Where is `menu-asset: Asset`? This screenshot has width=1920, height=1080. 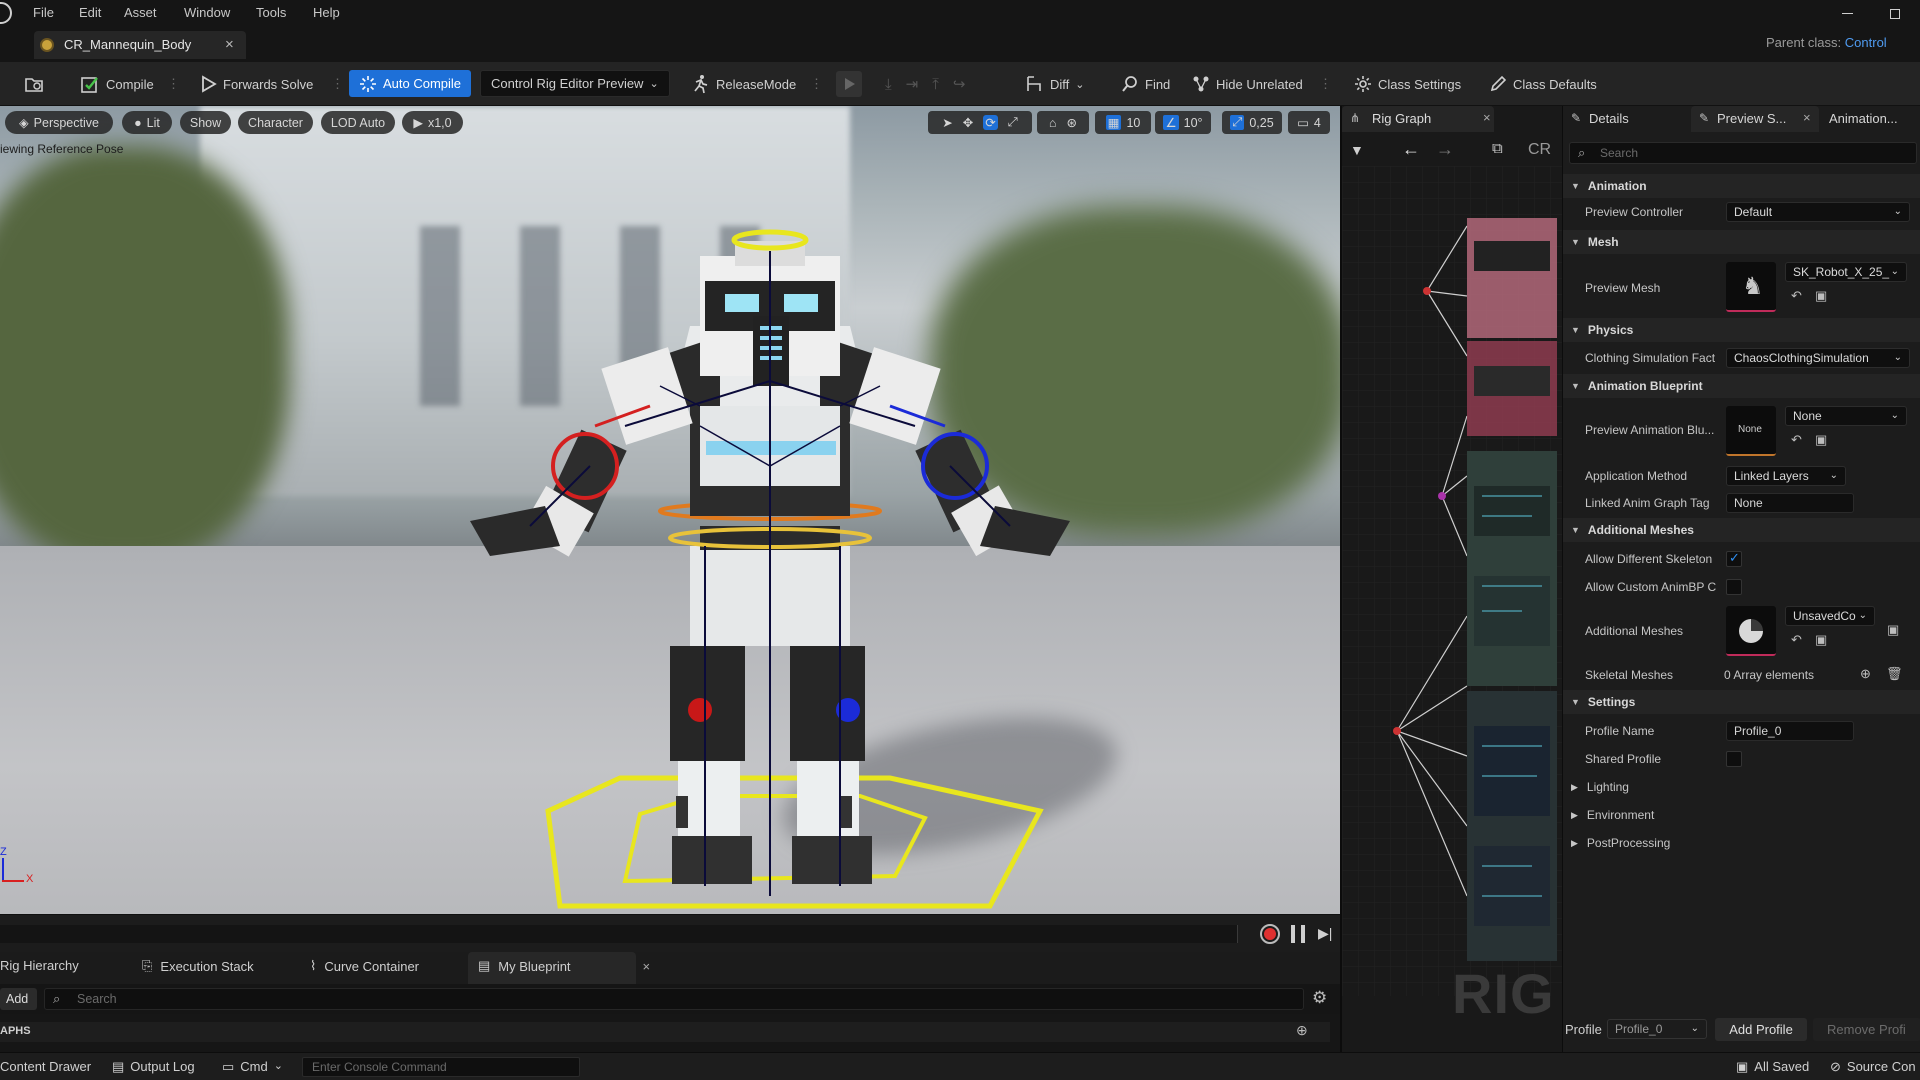
menu-asset: Asset is located at coordinates (140, 12).